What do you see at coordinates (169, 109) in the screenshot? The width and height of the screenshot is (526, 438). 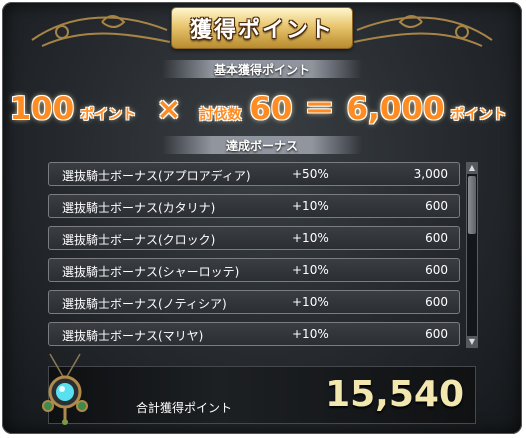 I see `times-symbol: ×` at bounding box center [169, 109].